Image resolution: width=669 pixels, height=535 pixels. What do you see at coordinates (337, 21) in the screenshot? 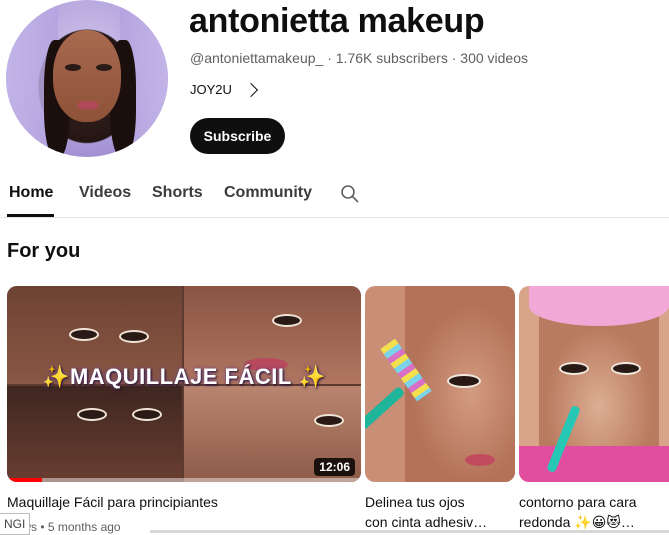
I see `channel-name: antonietta makeup` at bounding box center [337, 21].